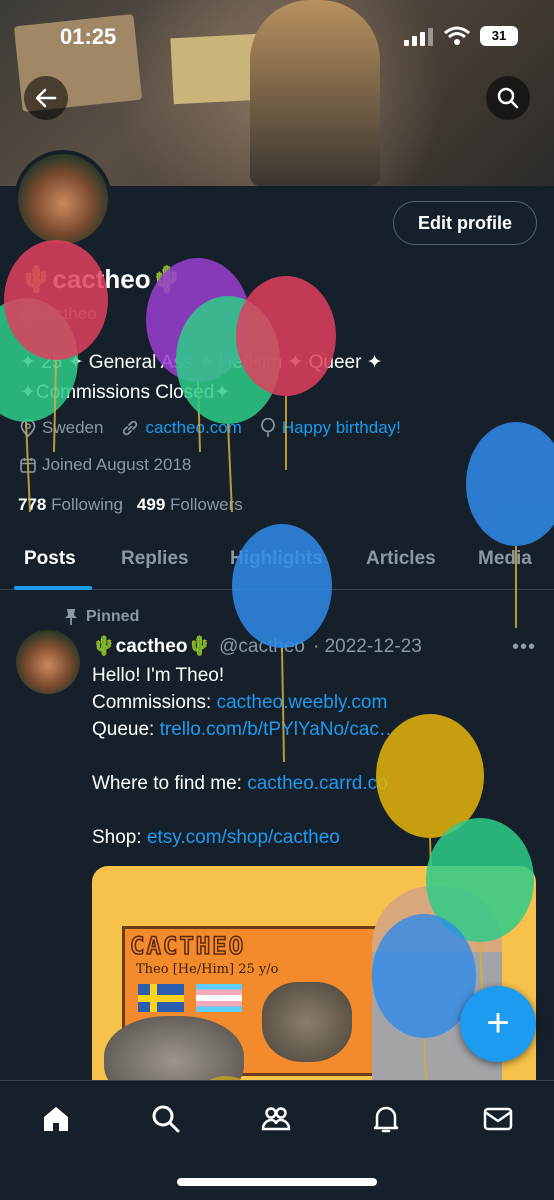 This screenshot has height=1200, width=554. I want to click on home-indicator, so click(277, 1182).